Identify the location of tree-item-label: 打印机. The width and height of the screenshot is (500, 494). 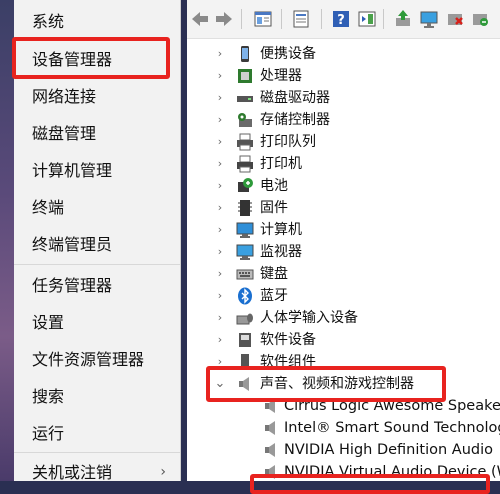
(281, 164).